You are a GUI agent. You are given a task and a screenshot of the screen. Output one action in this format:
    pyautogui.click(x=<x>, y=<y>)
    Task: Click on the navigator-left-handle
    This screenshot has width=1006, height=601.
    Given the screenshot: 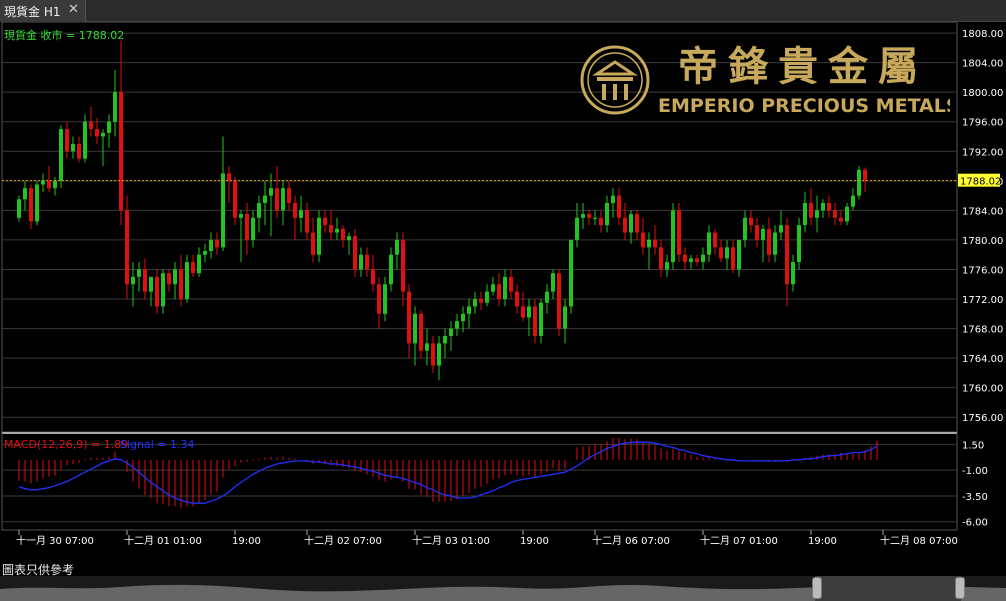 What is the action you would take?
    pyautogui.click(x=817, y=588)
    